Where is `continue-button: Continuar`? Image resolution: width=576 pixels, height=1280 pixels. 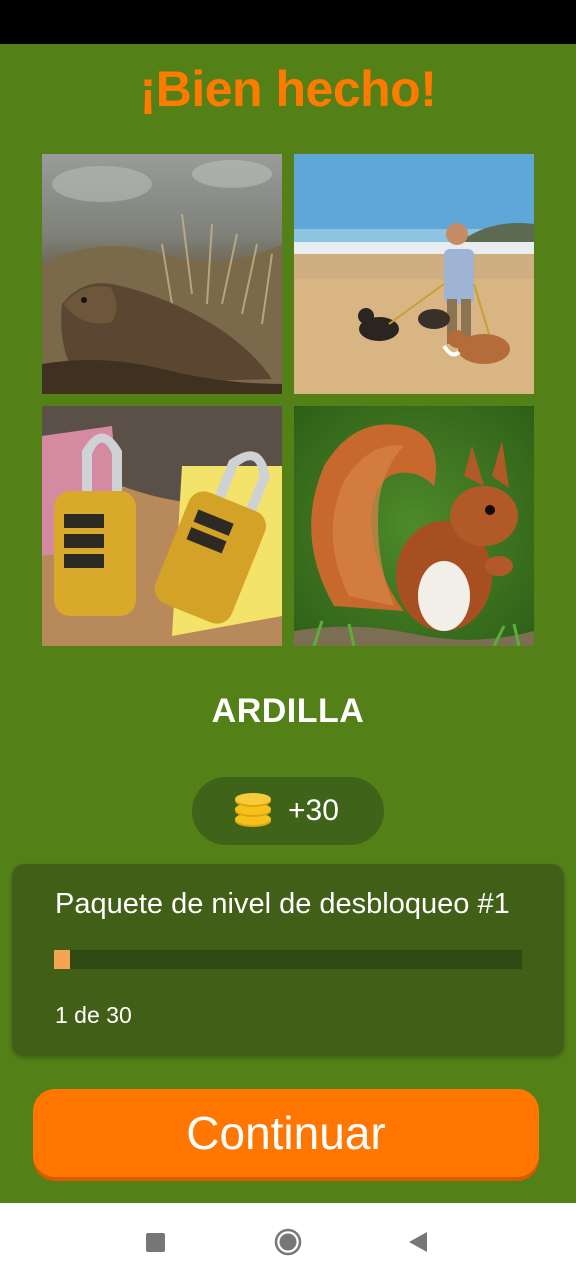
continue-button: Continuar is located at coordinates (286, 1133).